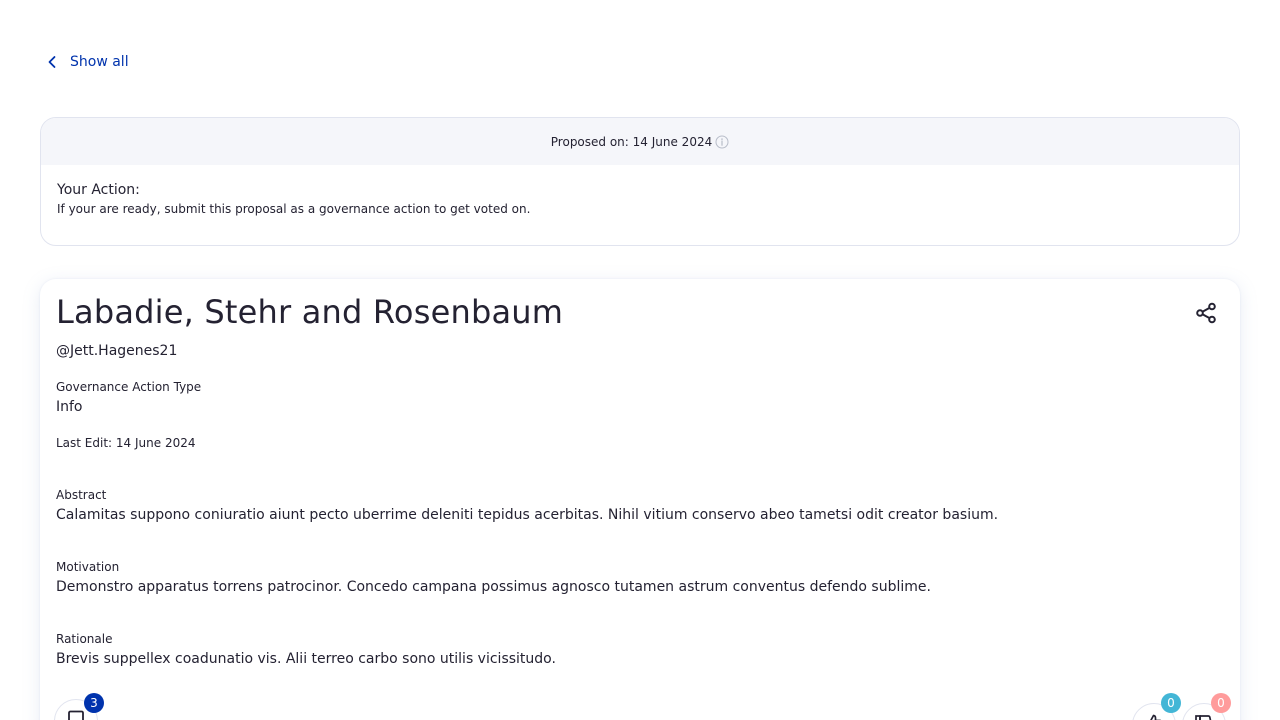 This screenshot has width=1280, height=720. Describe the element at coordinates (1154, 716) in the screenshot. I see `thumbs-up-icon` at that location.